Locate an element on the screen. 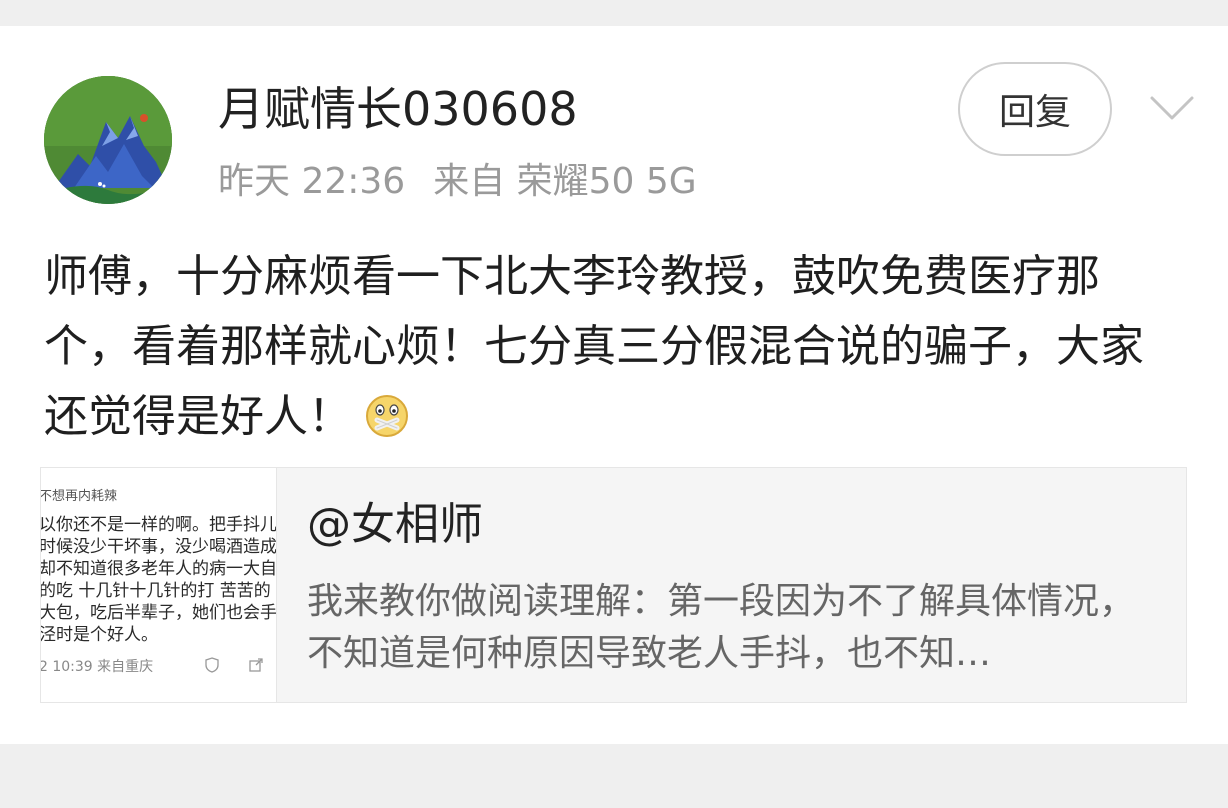 The image size is (1228, 808). thumbnail-text-line: 泾时是个好人。 is located at coordinates (99, 635).